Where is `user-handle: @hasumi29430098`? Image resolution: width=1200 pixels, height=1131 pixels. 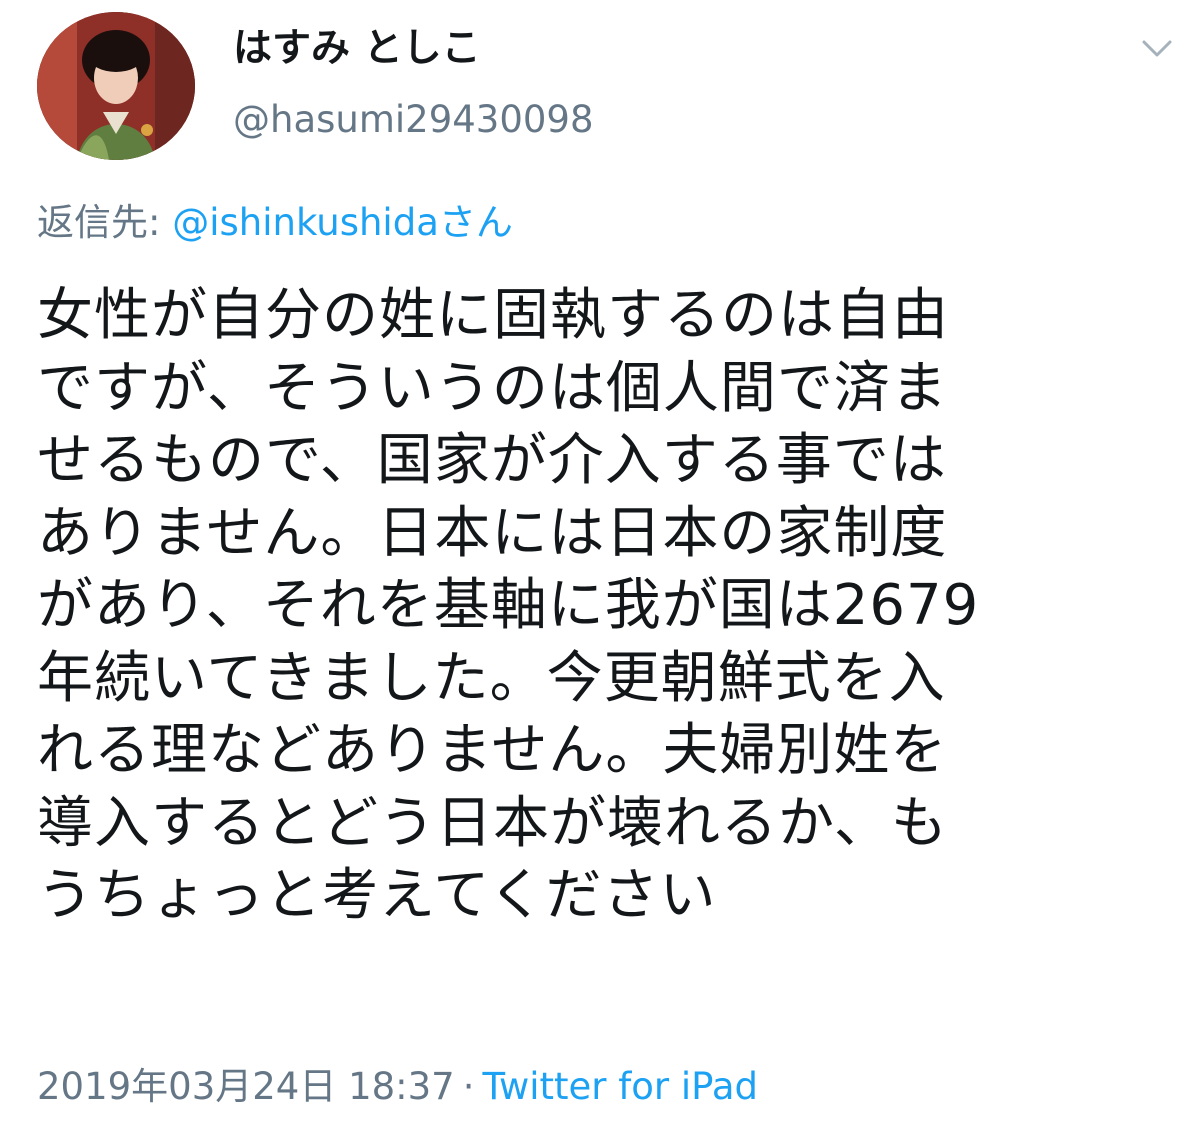 user-handle: @hasumi29430098 is located at coordinates (413, 120).